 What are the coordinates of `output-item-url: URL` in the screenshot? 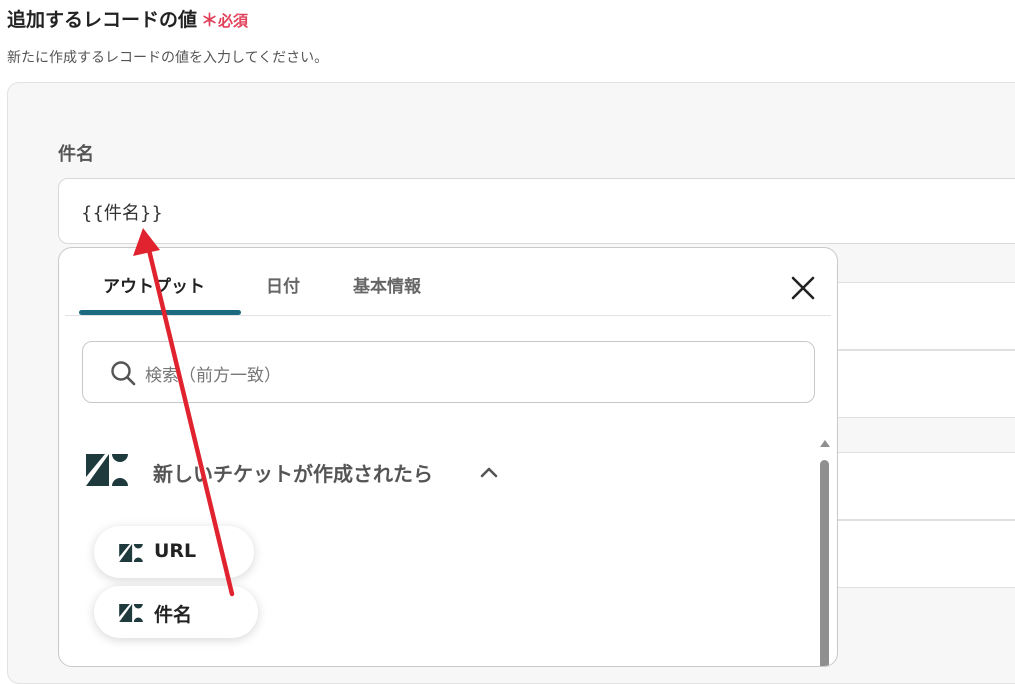 It's located at (174, 552).